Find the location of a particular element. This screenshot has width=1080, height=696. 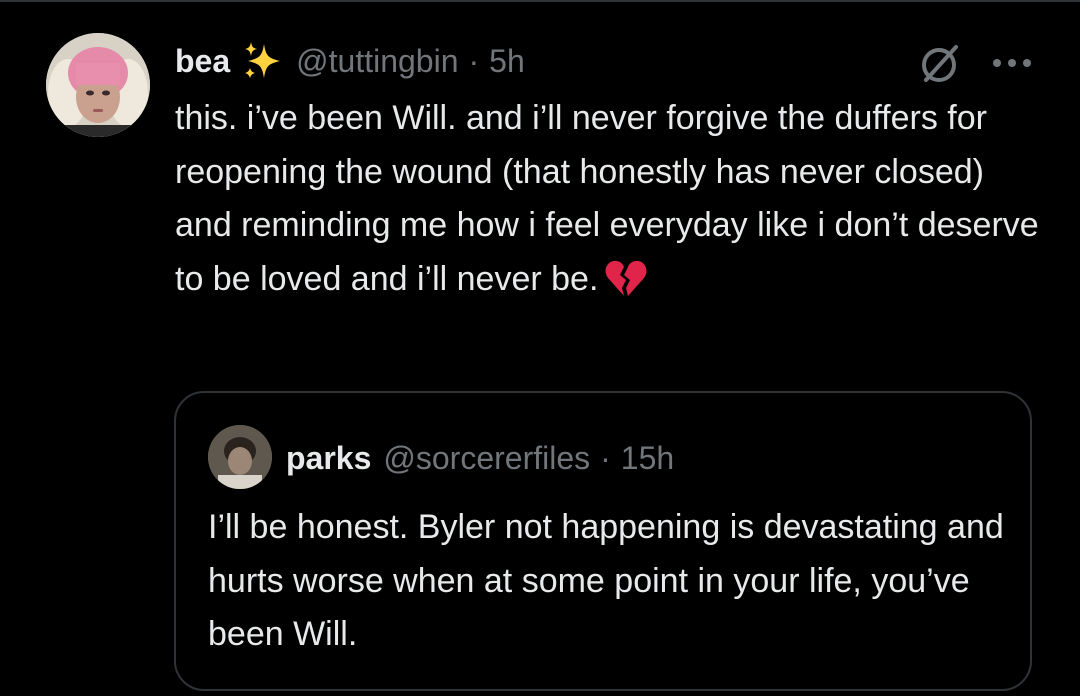

grok-icon is located at coordinates (940, 64).